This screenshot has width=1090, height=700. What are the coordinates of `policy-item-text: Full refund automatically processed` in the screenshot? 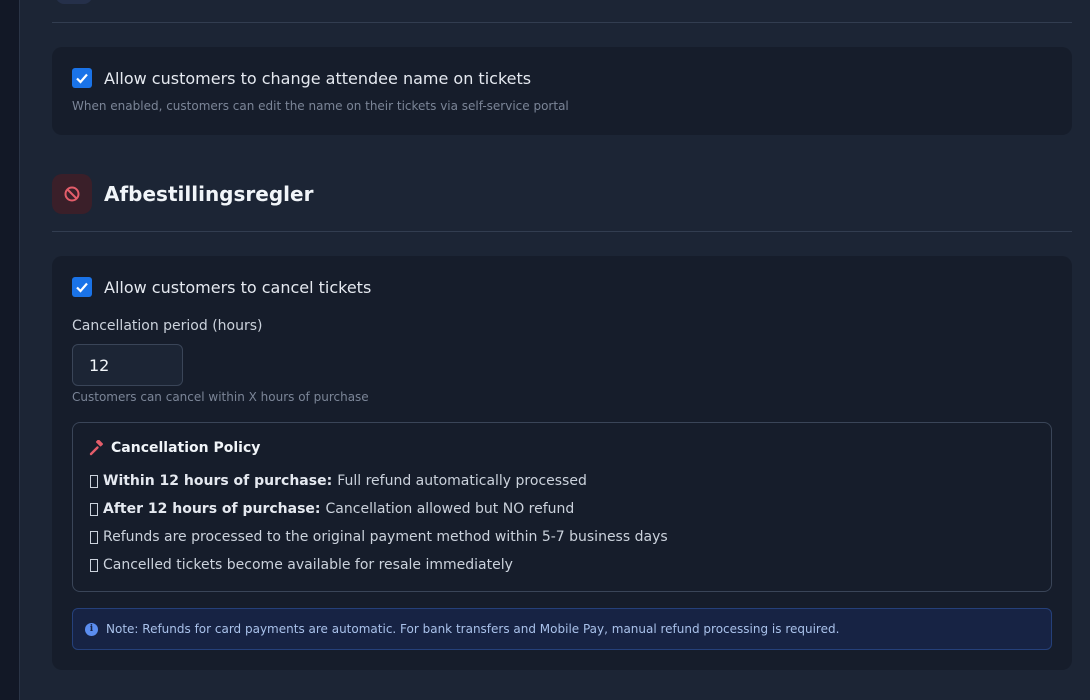 It's located at (462, 481).